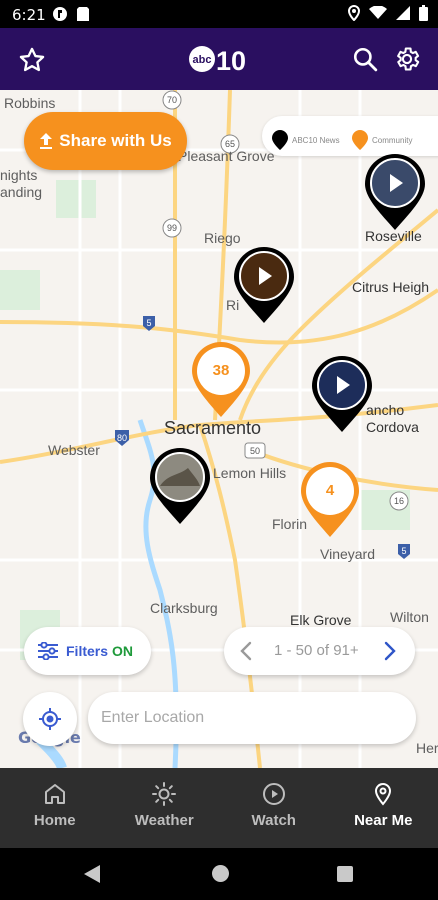  I want to click on map-legend: ABC10 News Community, so click(350, 136).